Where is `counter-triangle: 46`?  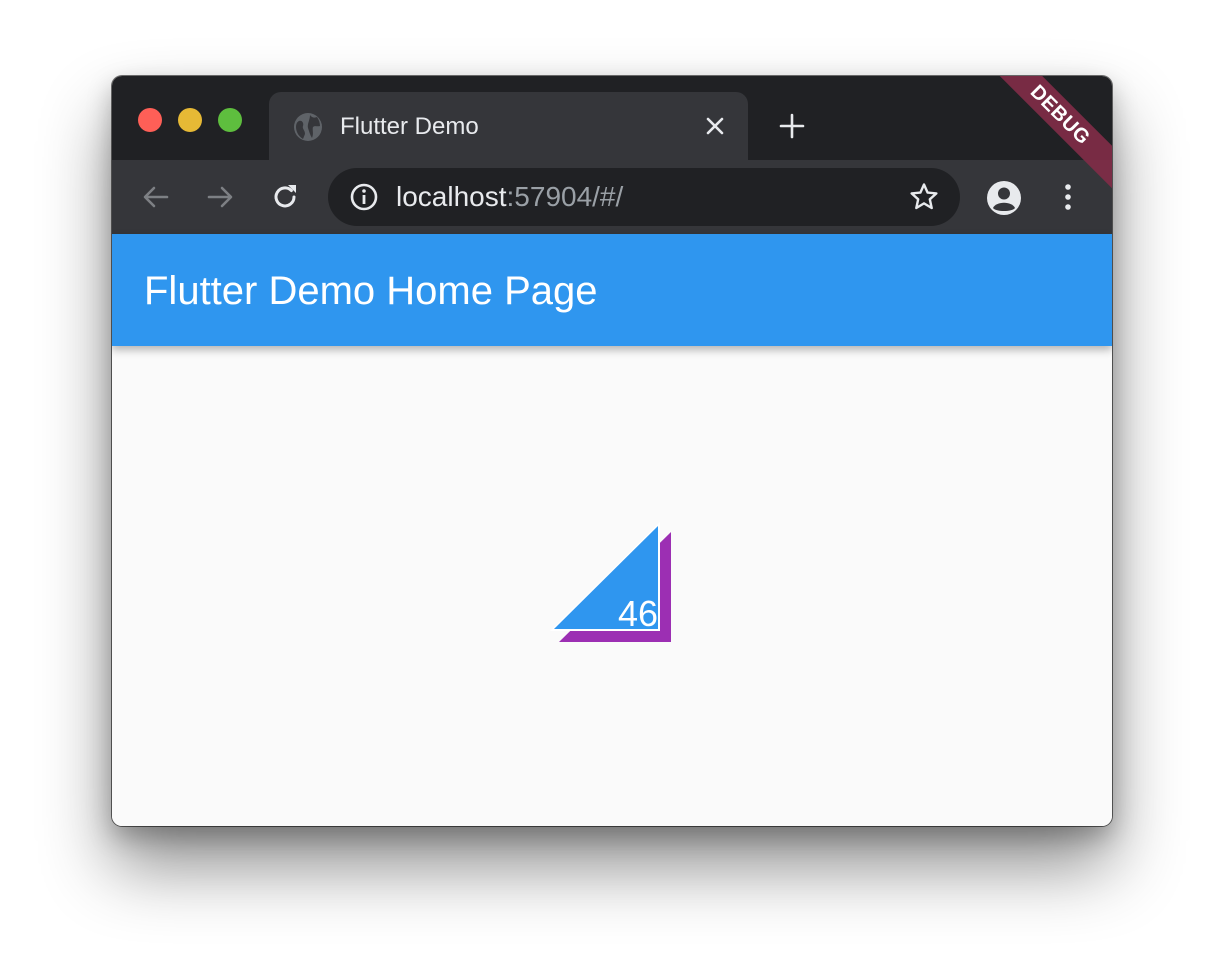 counter-triangle: 46 is located at coordinates (612, 584).